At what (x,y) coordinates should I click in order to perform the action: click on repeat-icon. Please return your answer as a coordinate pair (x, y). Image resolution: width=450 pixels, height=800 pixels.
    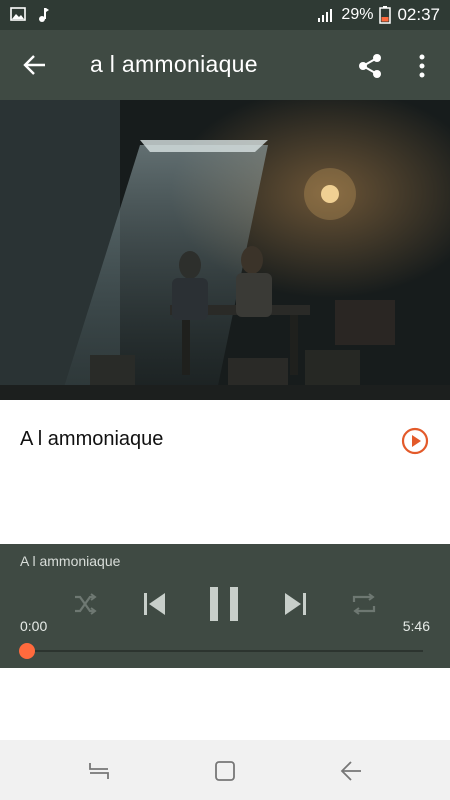
    Looking at the image, I should click on (364, 604).